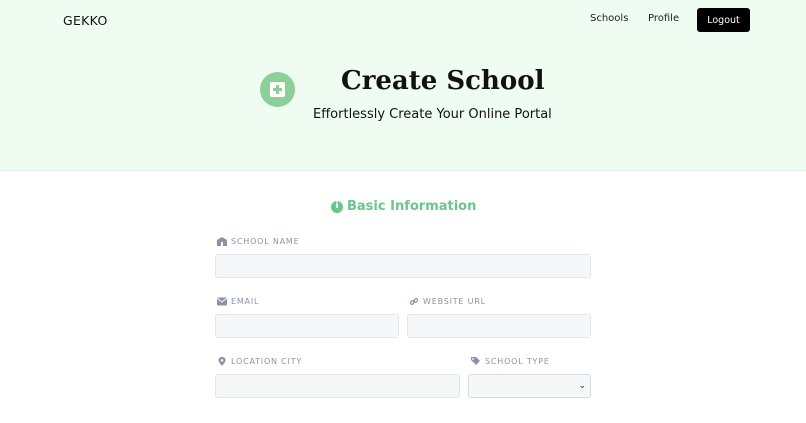  Describe the element at coordinates (609, 18) in the screenshot. I see `nav-link-schools: Schools` at that location.